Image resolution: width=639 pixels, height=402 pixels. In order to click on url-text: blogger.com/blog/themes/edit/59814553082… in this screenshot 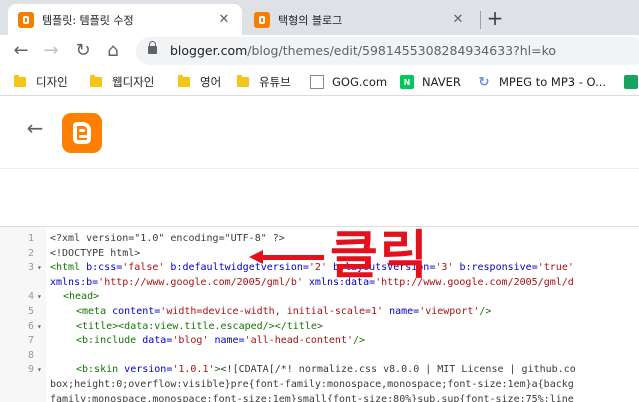, I will do `click(363, 50)`.